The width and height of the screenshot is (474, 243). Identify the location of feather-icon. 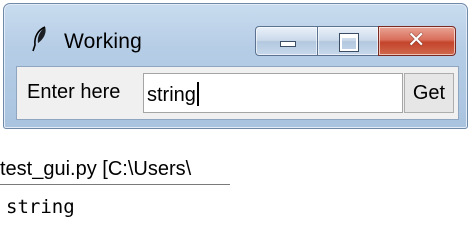
(39, 39).